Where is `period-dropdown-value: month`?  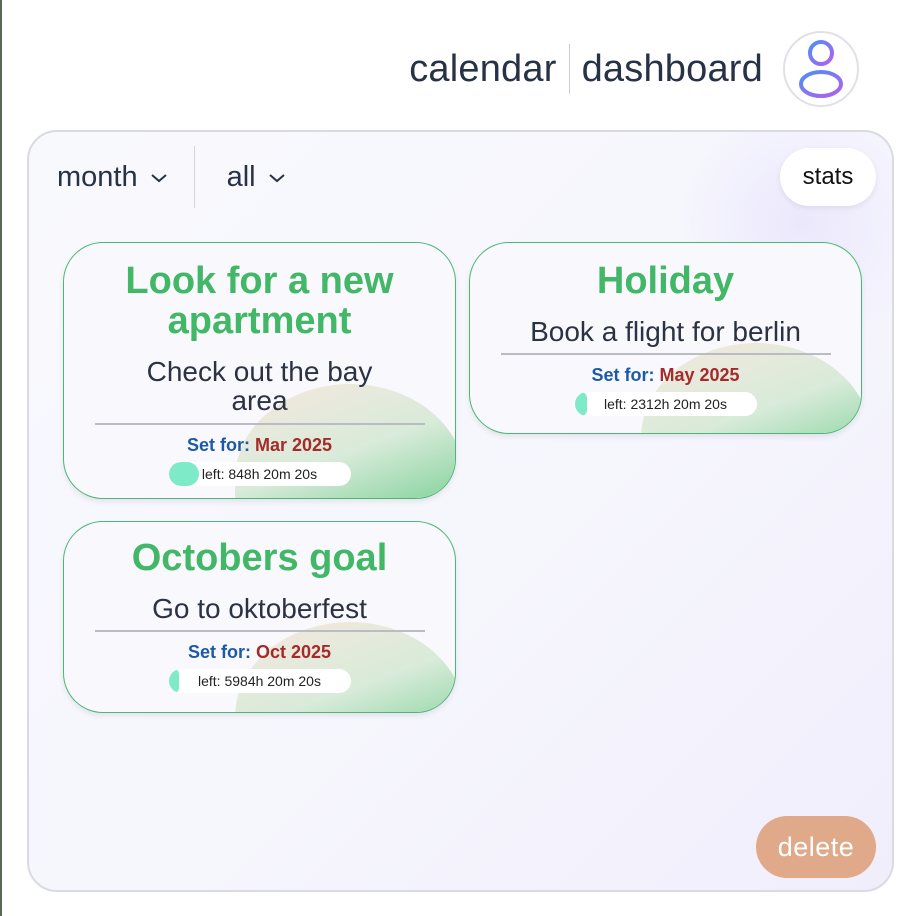
period-dropdown-value: month is located at coordinates (97, 176).